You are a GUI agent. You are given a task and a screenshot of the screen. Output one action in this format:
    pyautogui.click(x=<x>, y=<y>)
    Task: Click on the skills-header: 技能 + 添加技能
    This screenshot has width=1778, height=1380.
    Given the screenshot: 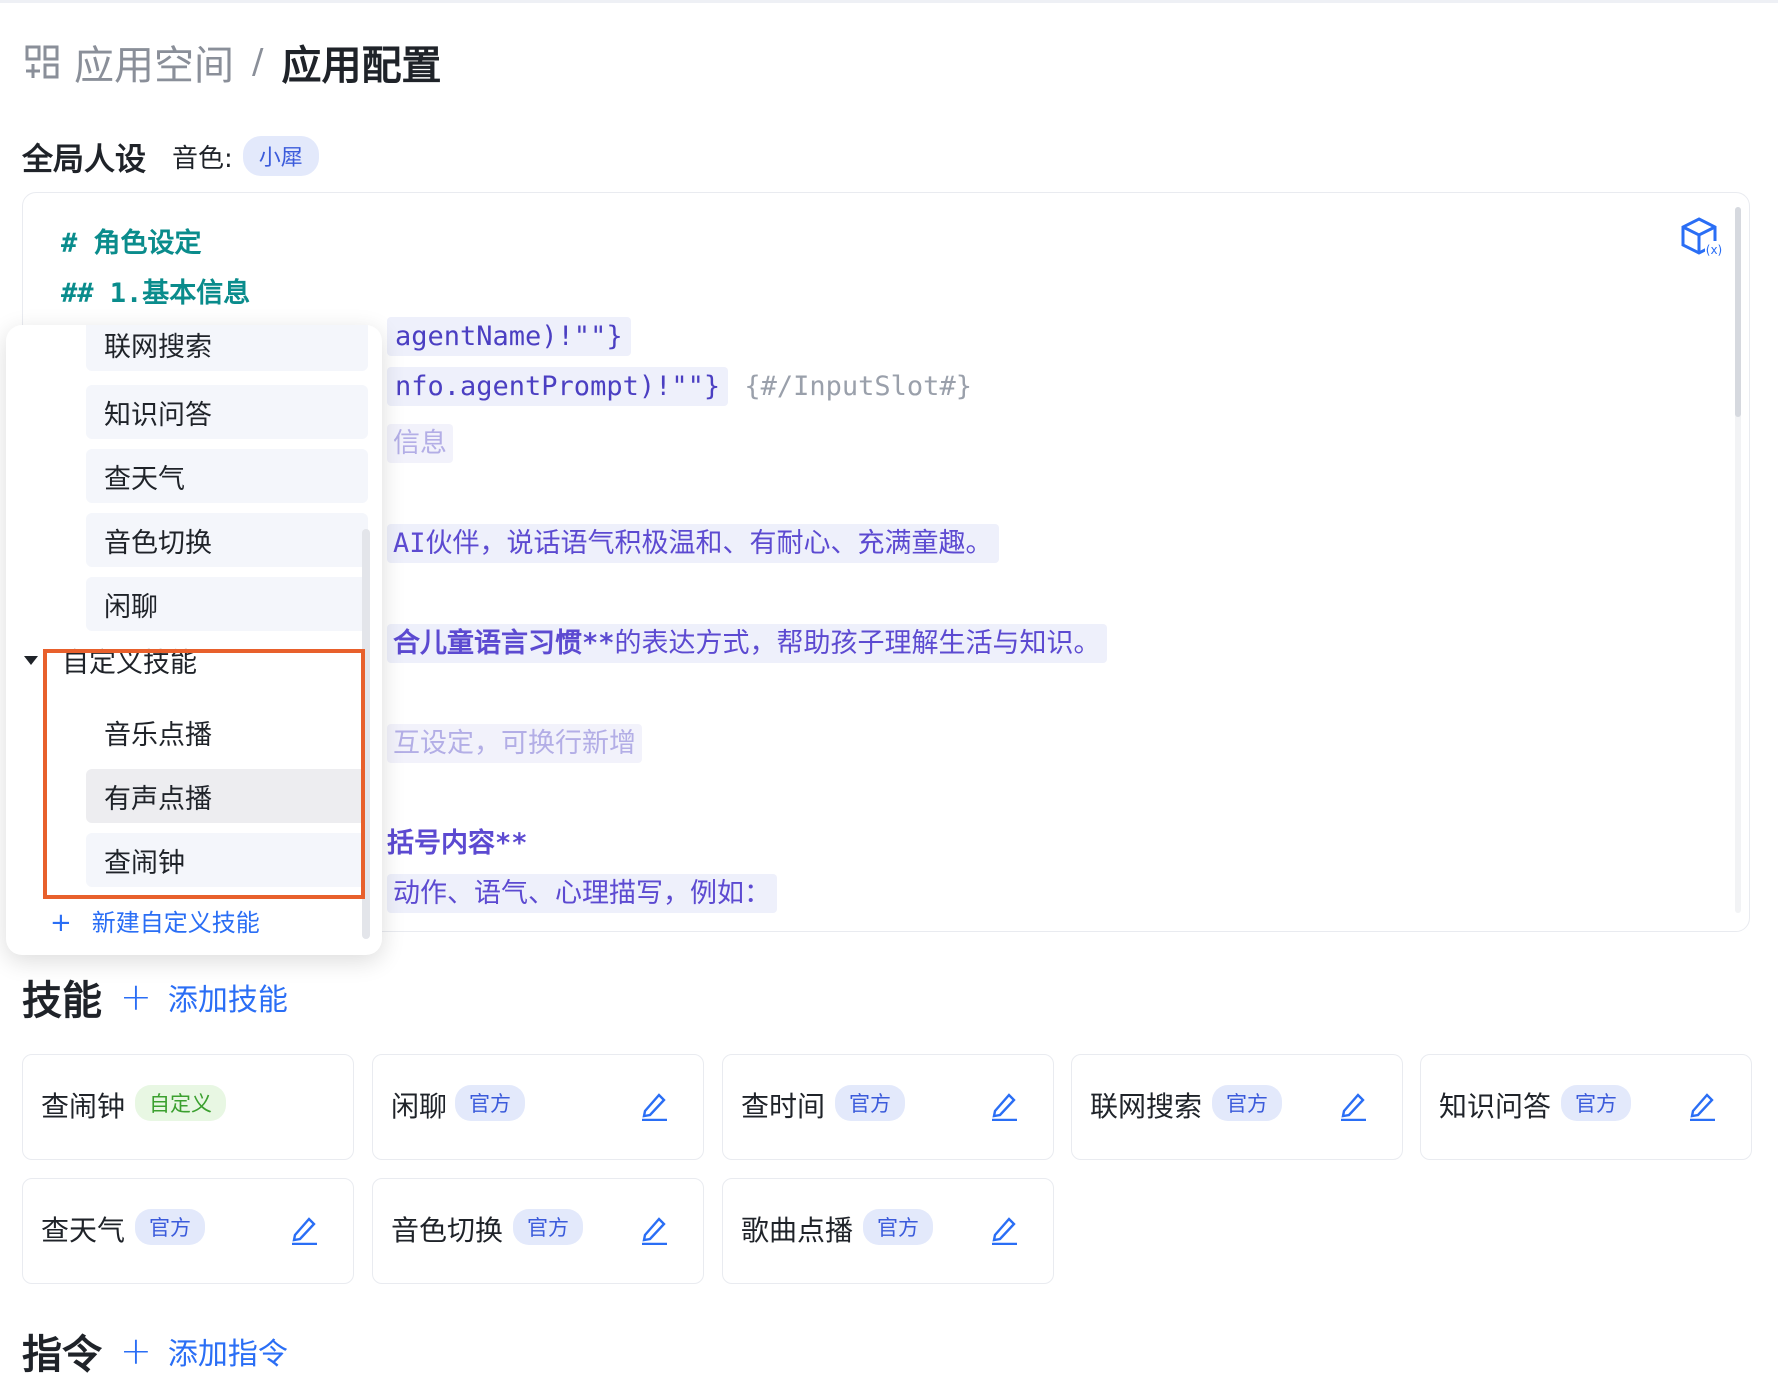 What is the action you would take?
    pyautogui.click(x=155, y=997)
    